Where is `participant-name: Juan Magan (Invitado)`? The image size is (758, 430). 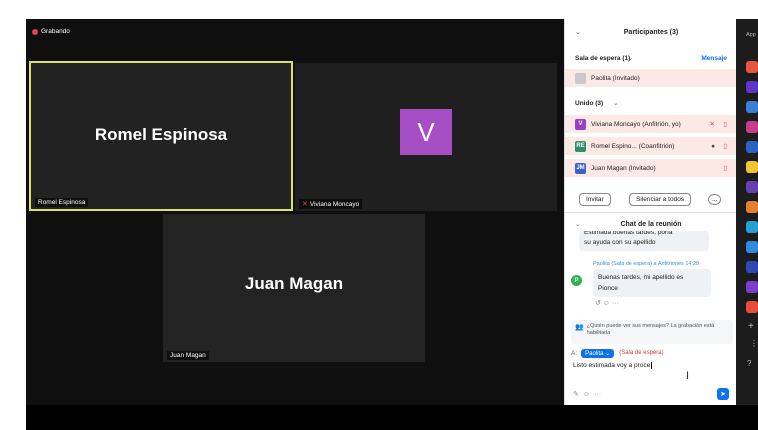
participant-name: Juan Magan (Invitado) is located at coordinates (623, 168).